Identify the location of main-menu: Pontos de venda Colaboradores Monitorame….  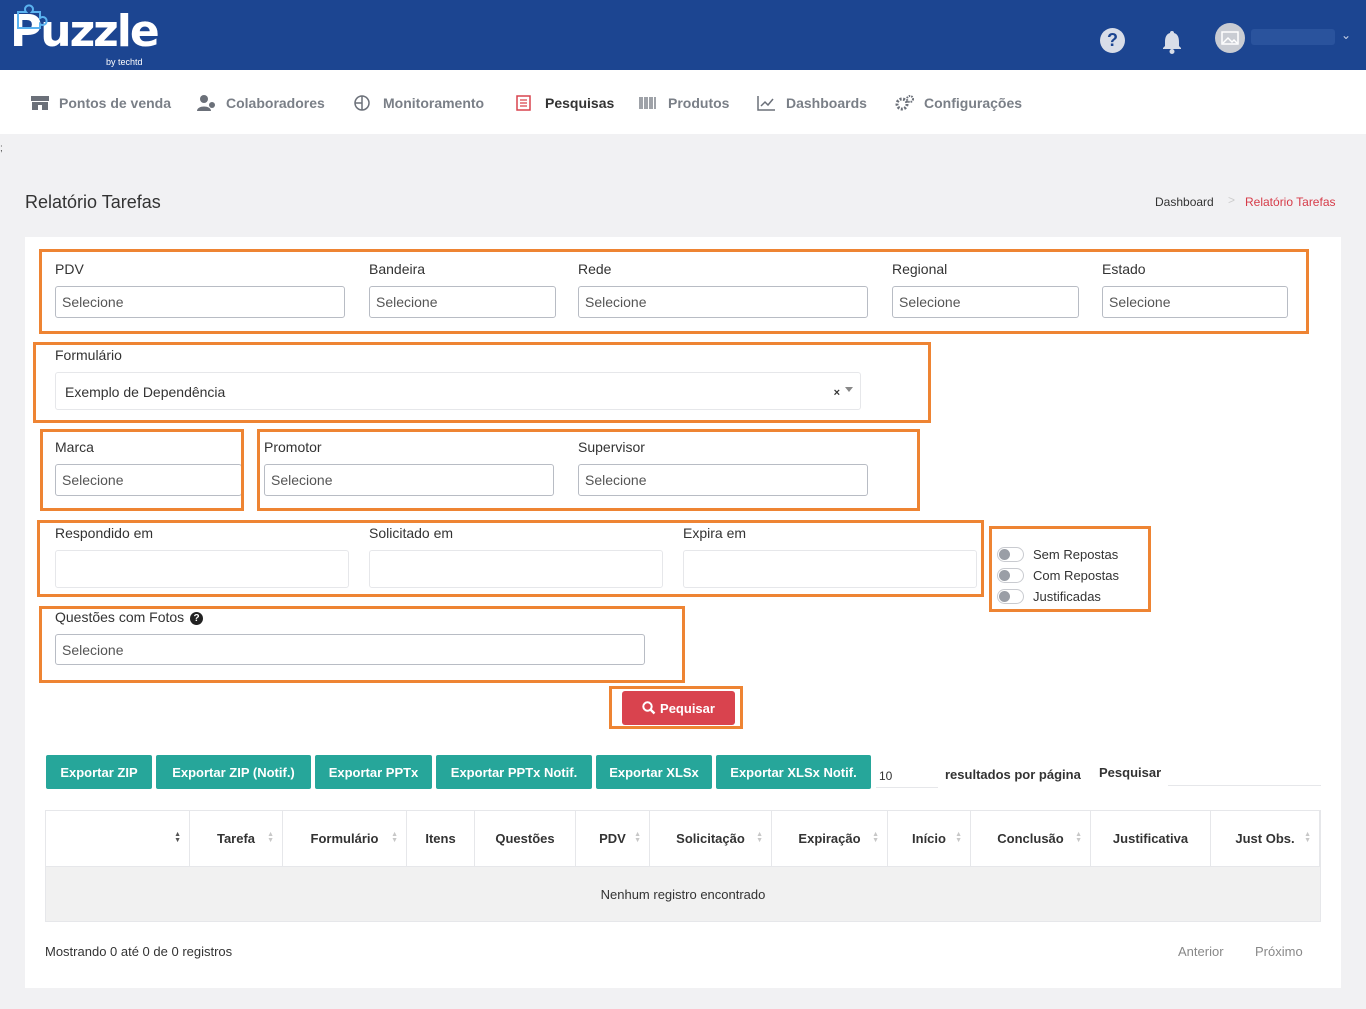
(683, 102).